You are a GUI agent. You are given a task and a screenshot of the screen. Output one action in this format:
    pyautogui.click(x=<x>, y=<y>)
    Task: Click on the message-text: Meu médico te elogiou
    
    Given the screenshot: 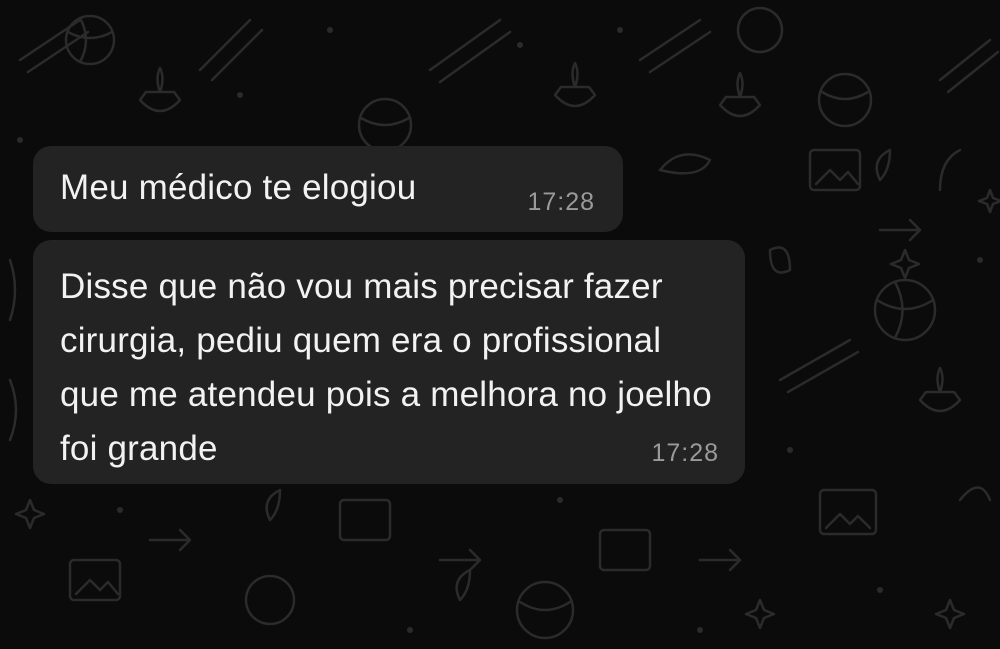 What is the action you would take?
    pyautogui.click(x=238, y=187)
    